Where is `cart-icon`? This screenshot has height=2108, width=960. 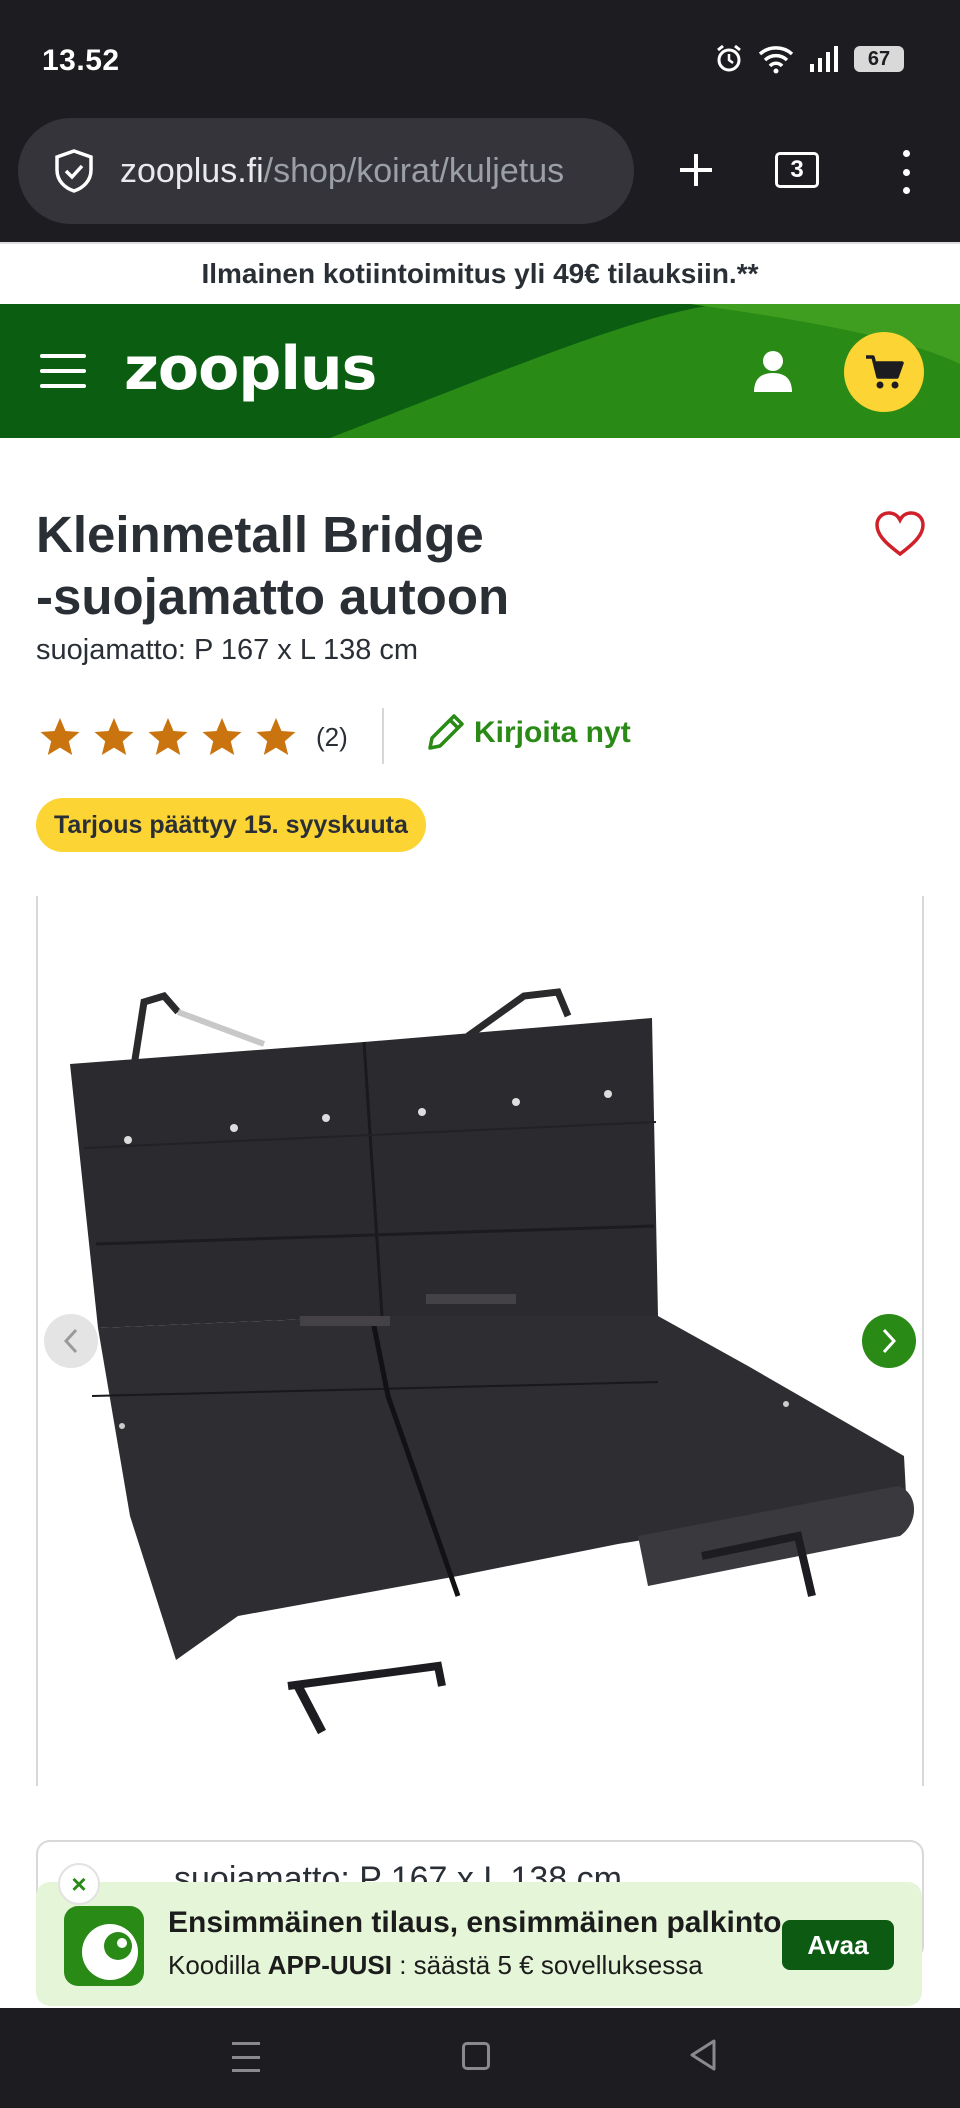 cart-icon is located at coordinates (885, 372).